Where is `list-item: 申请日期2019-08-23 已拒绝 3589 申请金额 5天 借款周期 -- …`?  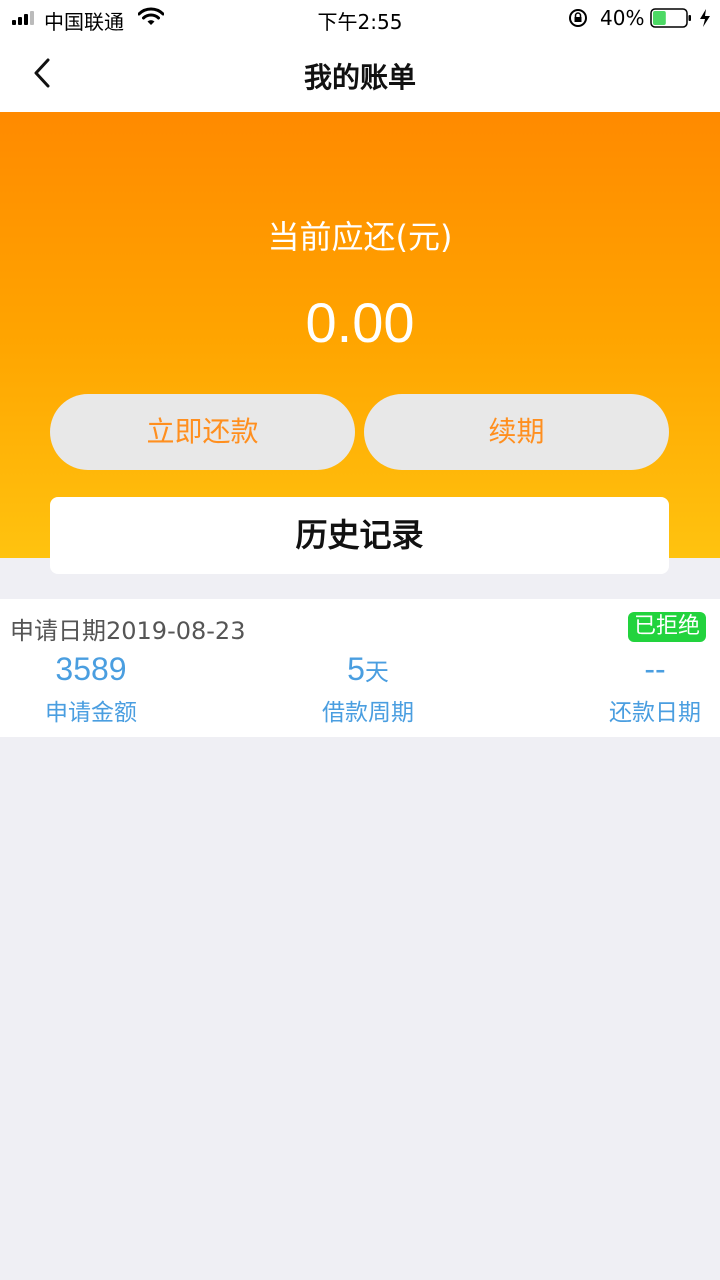
list-item: 申请日期2019-08-23 已拒绝 3589 申请金额 5天 借款周期 -- … is located at coordinates (360, 668).